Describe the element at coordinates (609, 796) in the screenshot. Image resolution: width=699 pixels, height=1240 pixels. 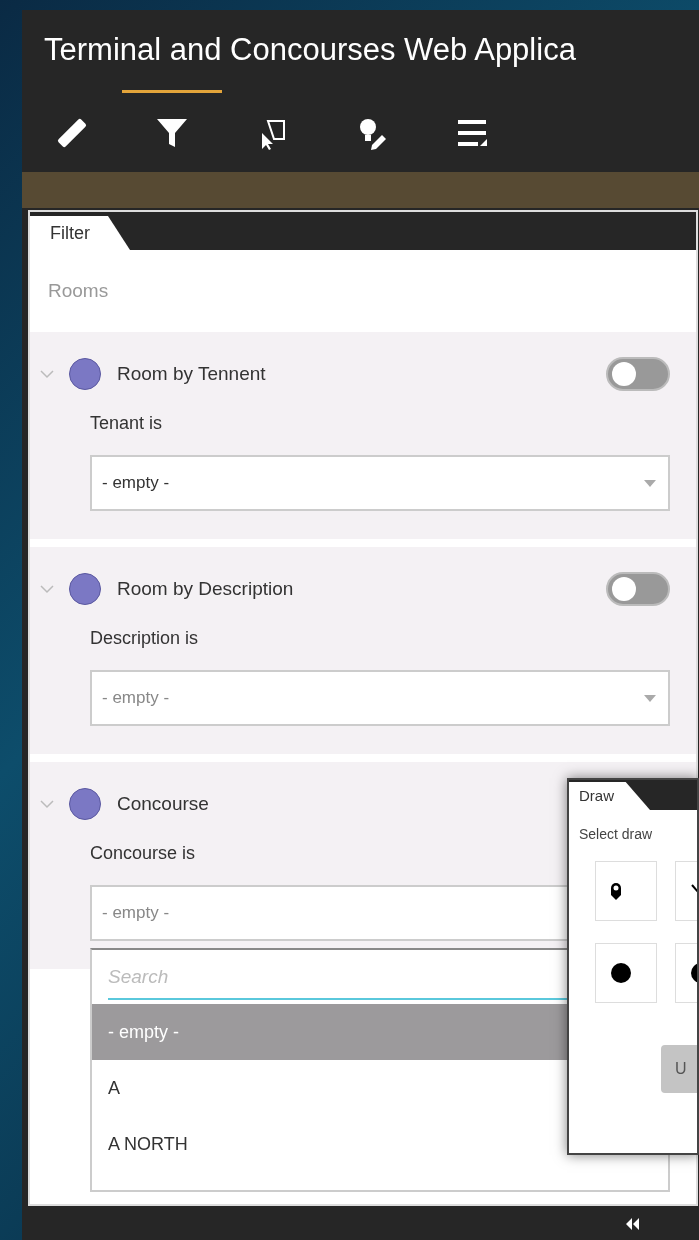
I see `draw-tab: Draw` at that location.